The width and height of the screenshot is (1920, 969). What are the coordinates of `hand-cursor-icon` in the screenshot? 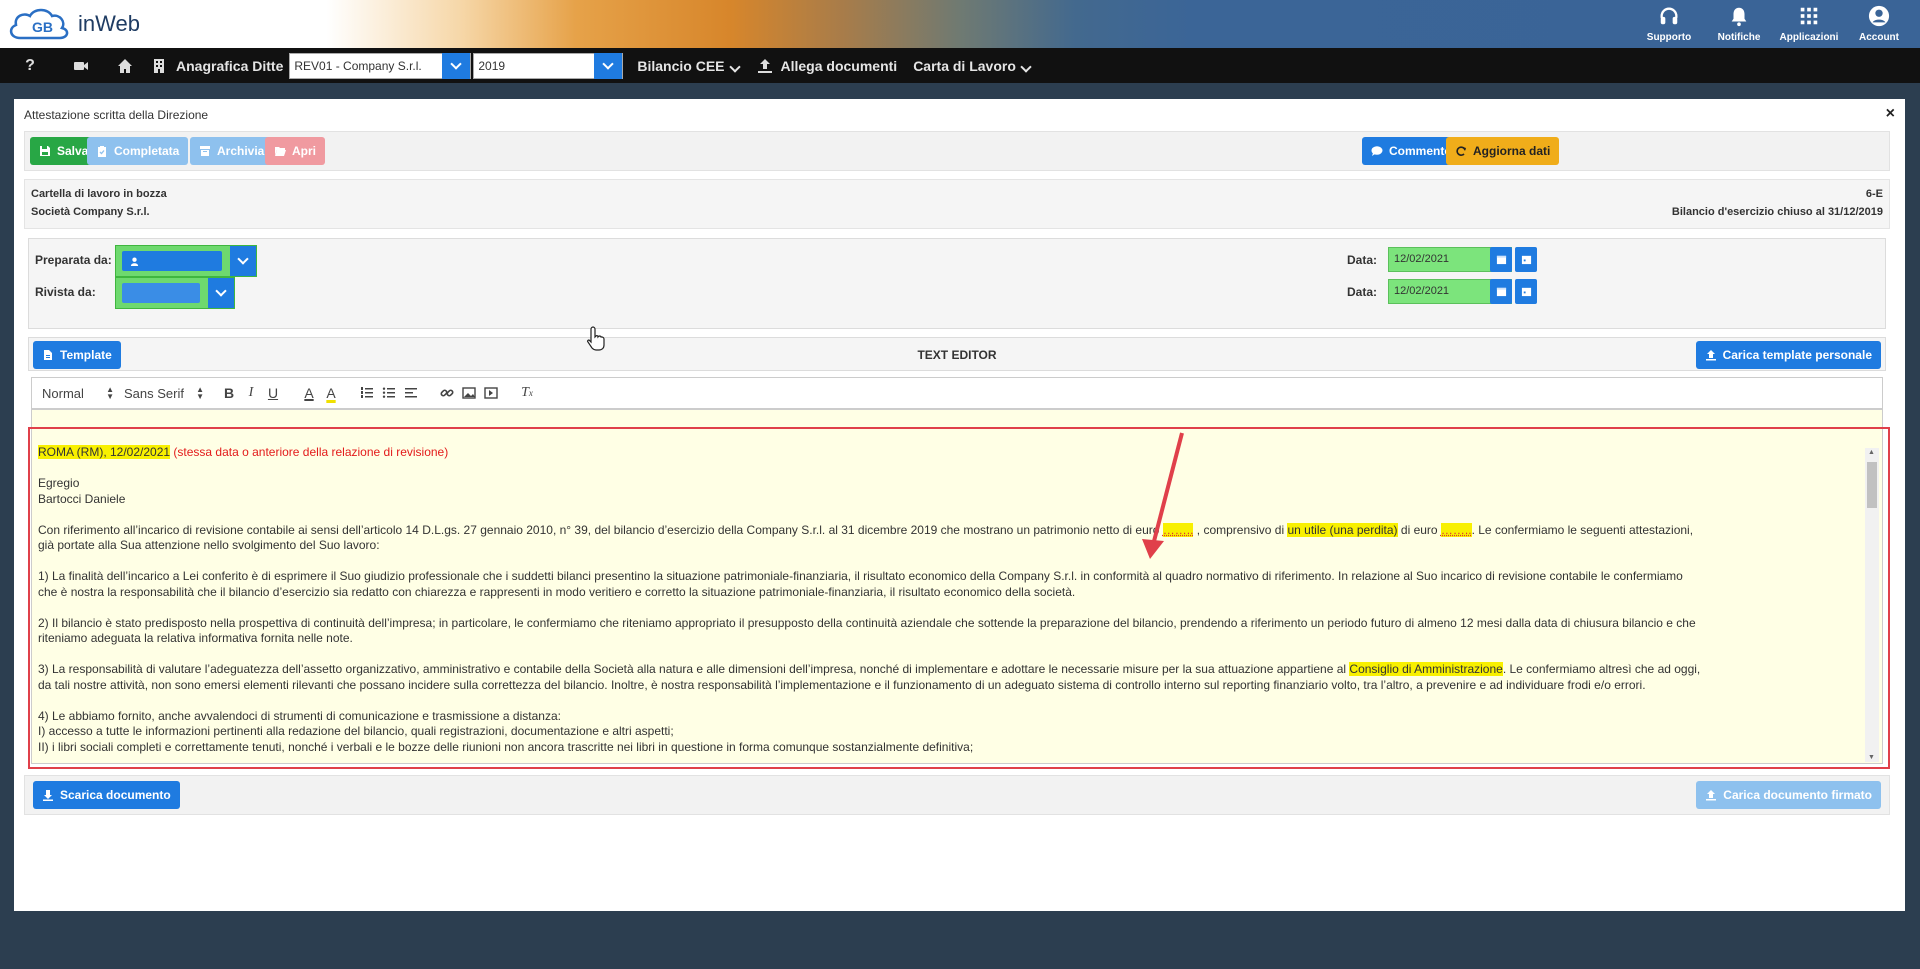 It's located at (595, 338).